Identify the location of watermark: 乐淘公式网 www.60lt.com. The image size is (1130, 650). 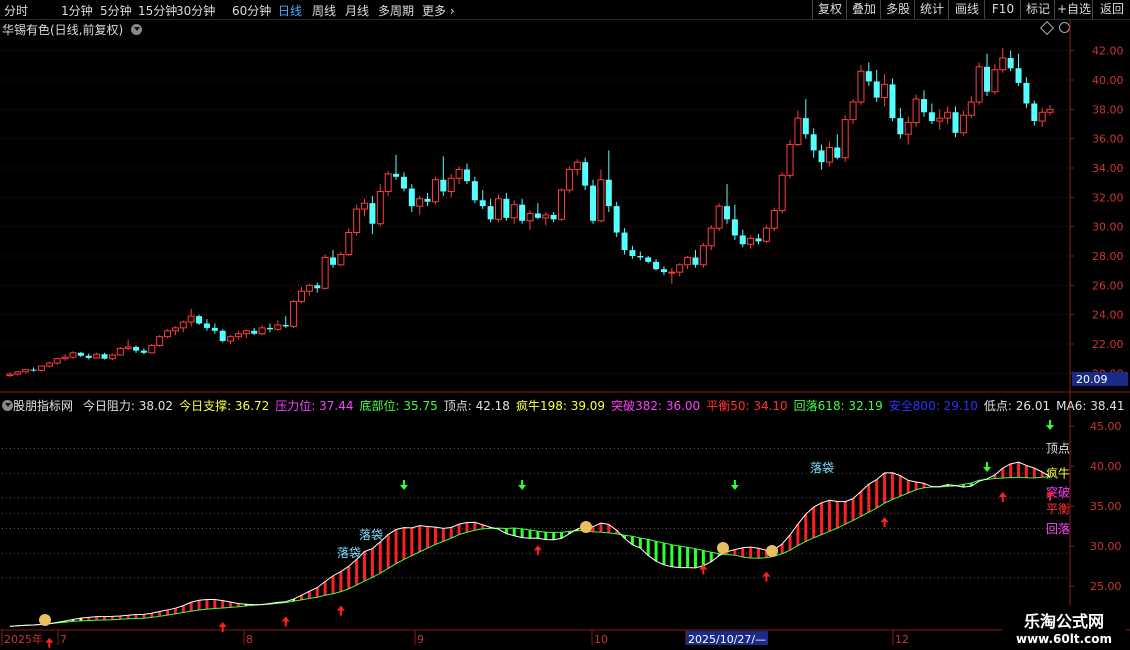
(1064, 628).